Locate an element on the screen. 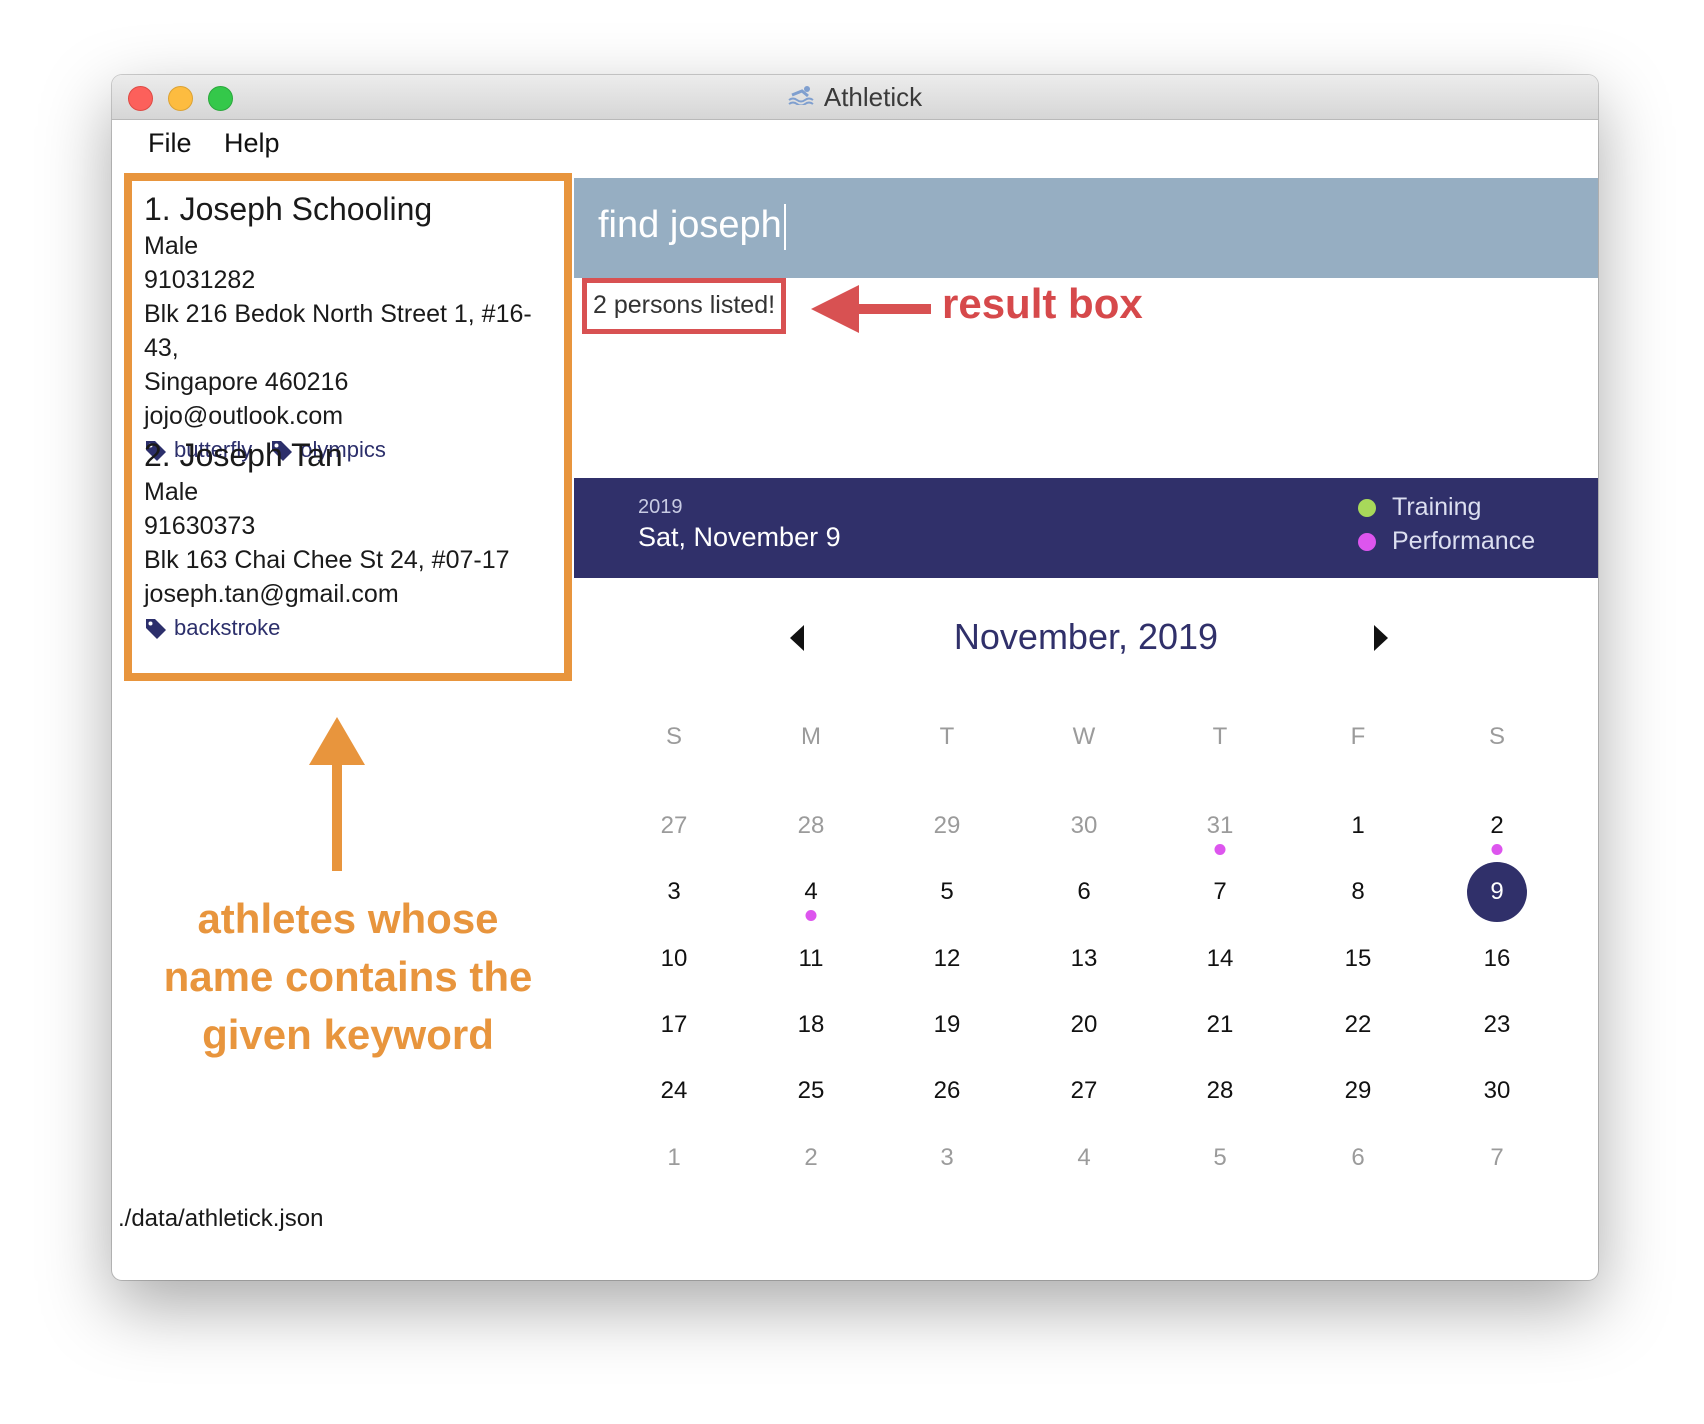 This screenshot has width=1704, height=1424. title-bar: Athletick is located at coordinates (855, 97).